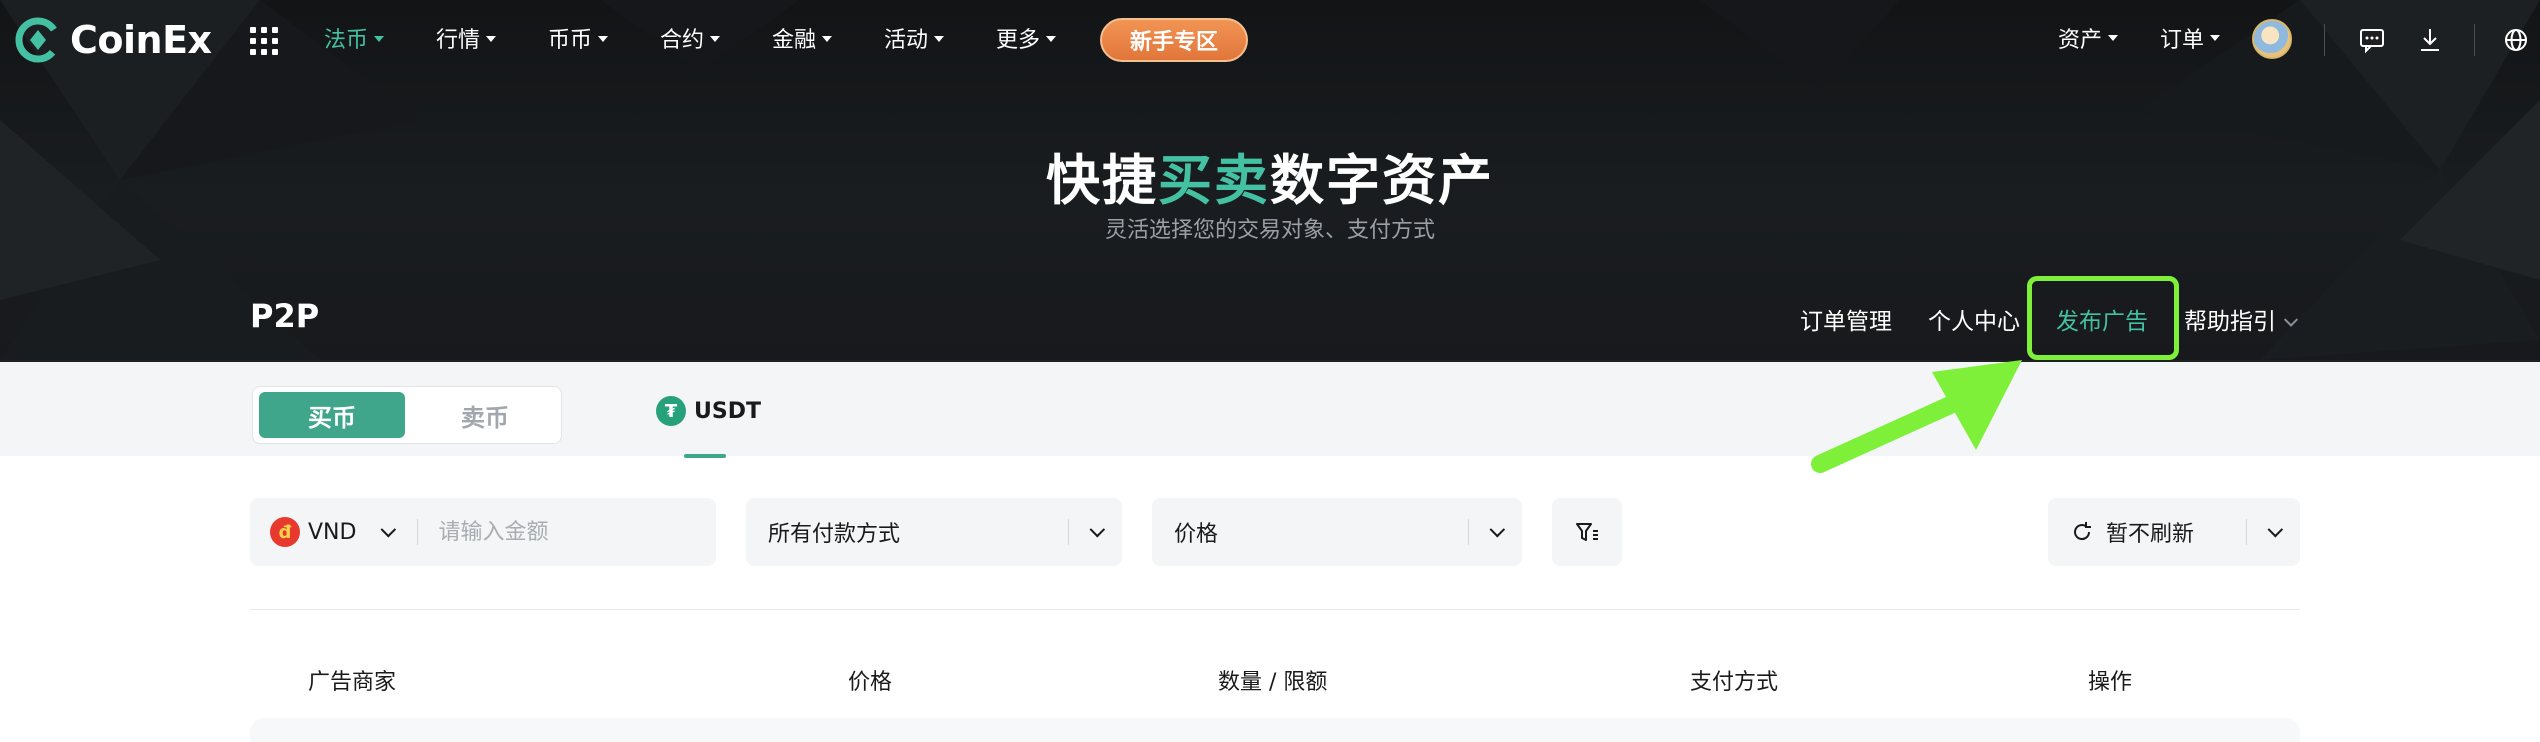  I want to click on sort-price-select: 价格, so click(1337, 532).